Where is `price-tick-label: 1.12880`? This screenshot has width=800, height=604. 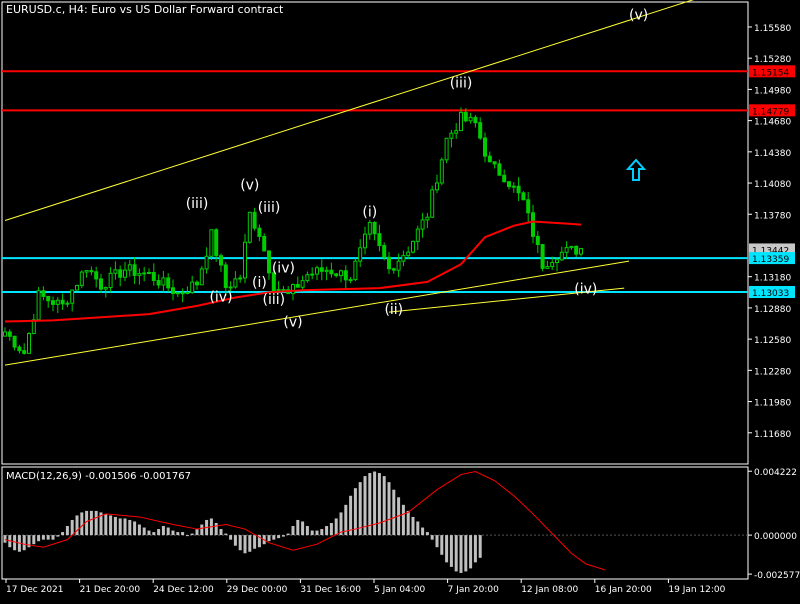 price-tick-label: 1.12880 is located at coordinates (772, 310).